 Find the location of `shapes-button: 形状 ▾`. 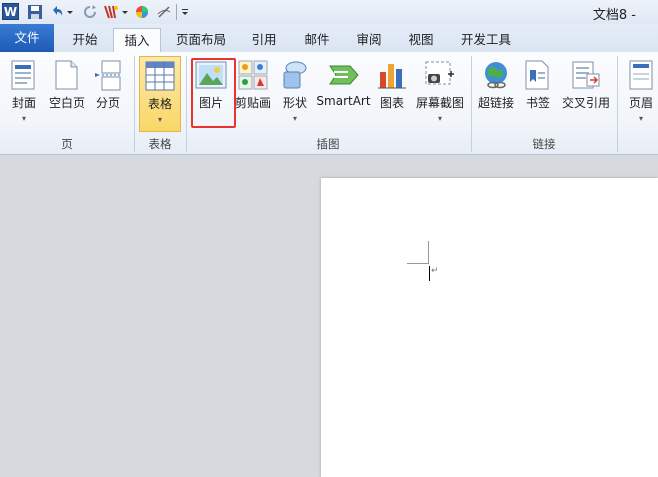

shapes-button: 形状 ▾ is located at coordinates (295, 94).